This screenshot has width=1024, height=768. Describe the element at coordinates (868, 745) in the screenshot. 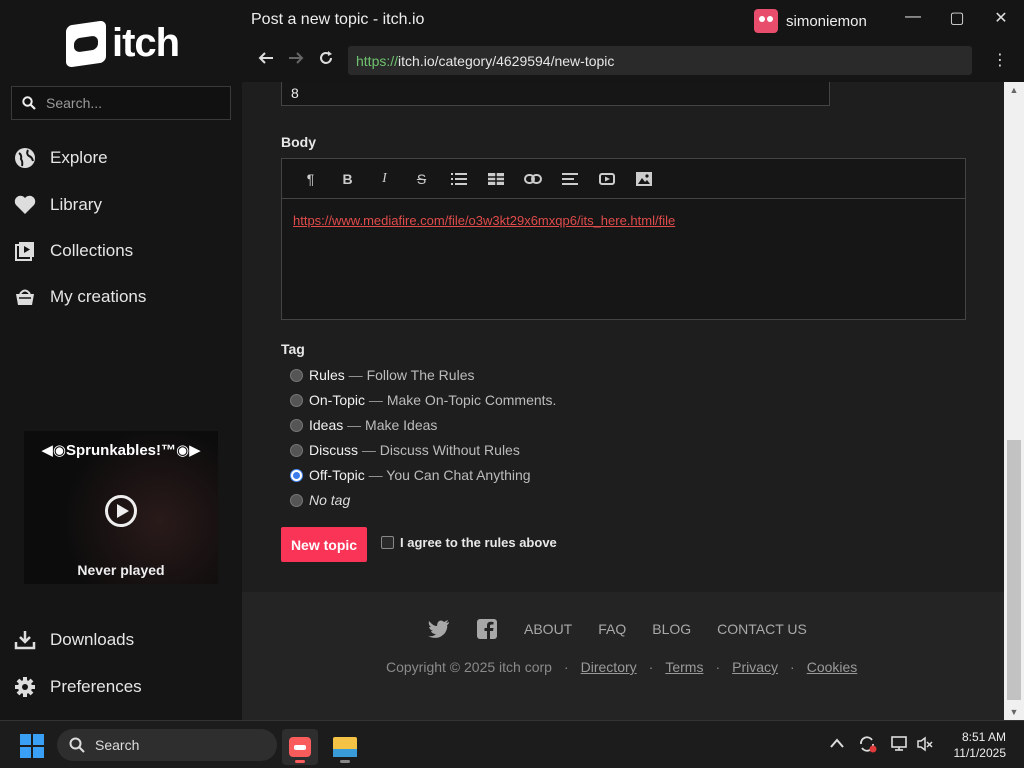

I see `sync-icon` at that location.